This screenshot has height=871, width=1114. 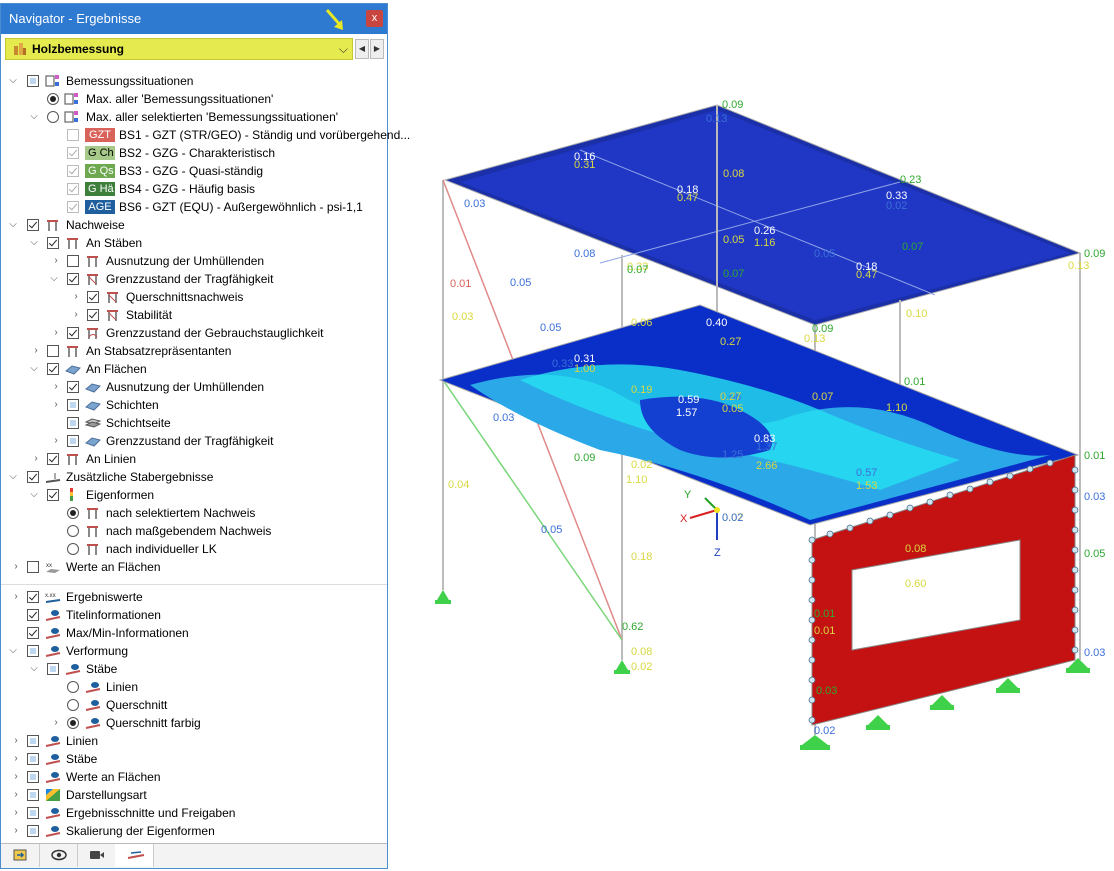 What do you see at coordinates (194, 687) in the screenshot?
I see `tree-item-linien-radio: Linien` at bounding box center [194, 687].